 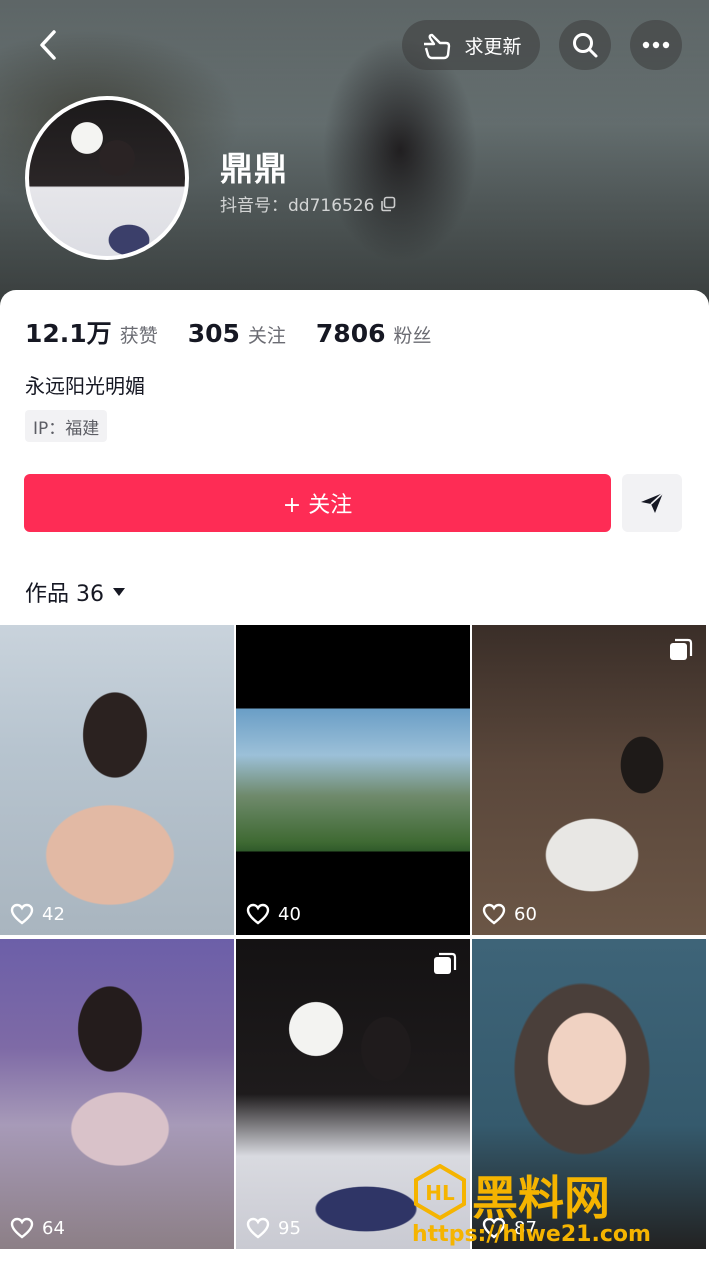 I want to click on search-button, so click(x=585, y=45).